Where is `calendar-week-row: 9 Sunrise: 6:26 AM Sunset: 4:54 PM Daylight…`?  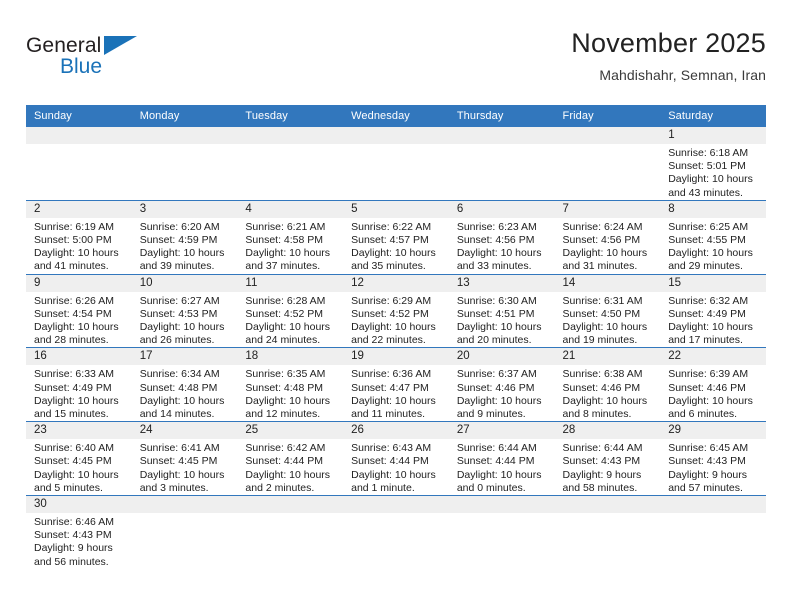
calendar-week-row: 9 Sunrise: 6:26 AM Sunset: 4:54 PM Daylight… is located at coordinates (396, 310).